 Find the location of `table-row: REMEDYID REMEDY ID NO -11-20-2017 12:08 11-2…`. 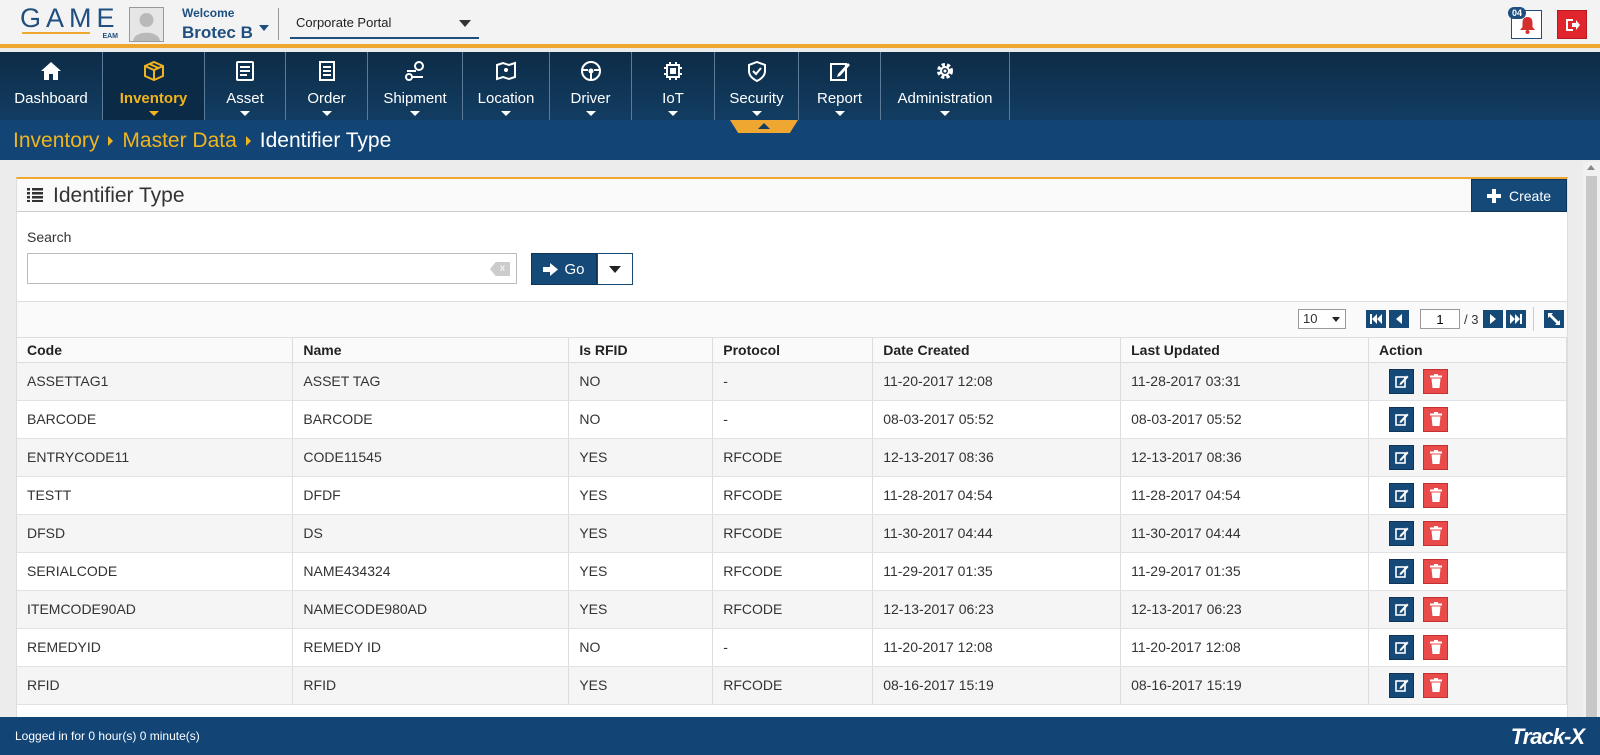

table-row: REMEDYID REMEDY ID NO -11-20-2017 12:08 11-2… is located at coordinates (792, 647).